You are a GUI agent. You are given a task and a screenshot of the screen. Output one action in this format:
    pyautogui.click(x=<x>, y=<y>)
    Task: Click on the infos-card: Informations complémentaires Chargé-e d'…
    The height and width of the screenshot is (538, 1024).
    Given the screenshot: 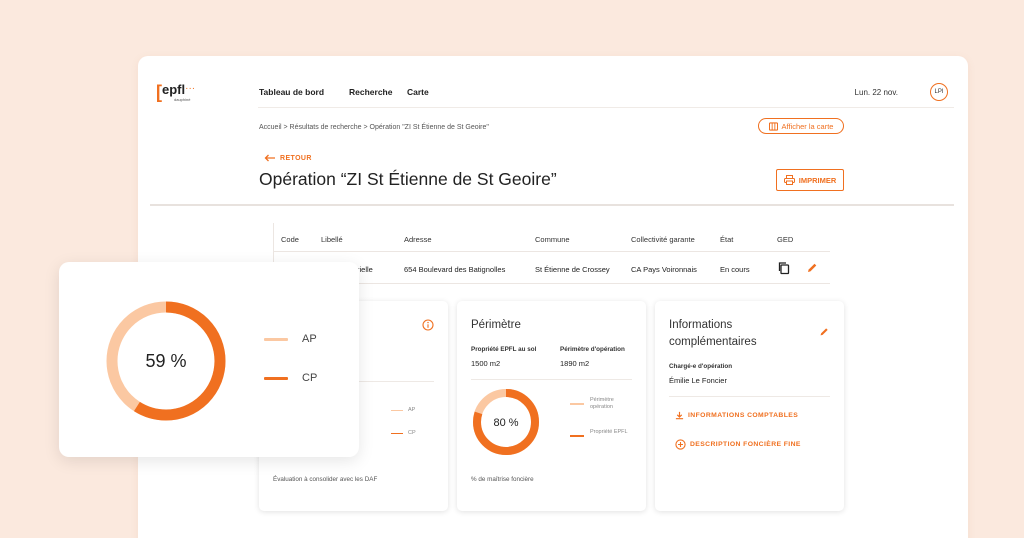 What is the action you would take?
    pyautogui.click(x=749, y=406)
    